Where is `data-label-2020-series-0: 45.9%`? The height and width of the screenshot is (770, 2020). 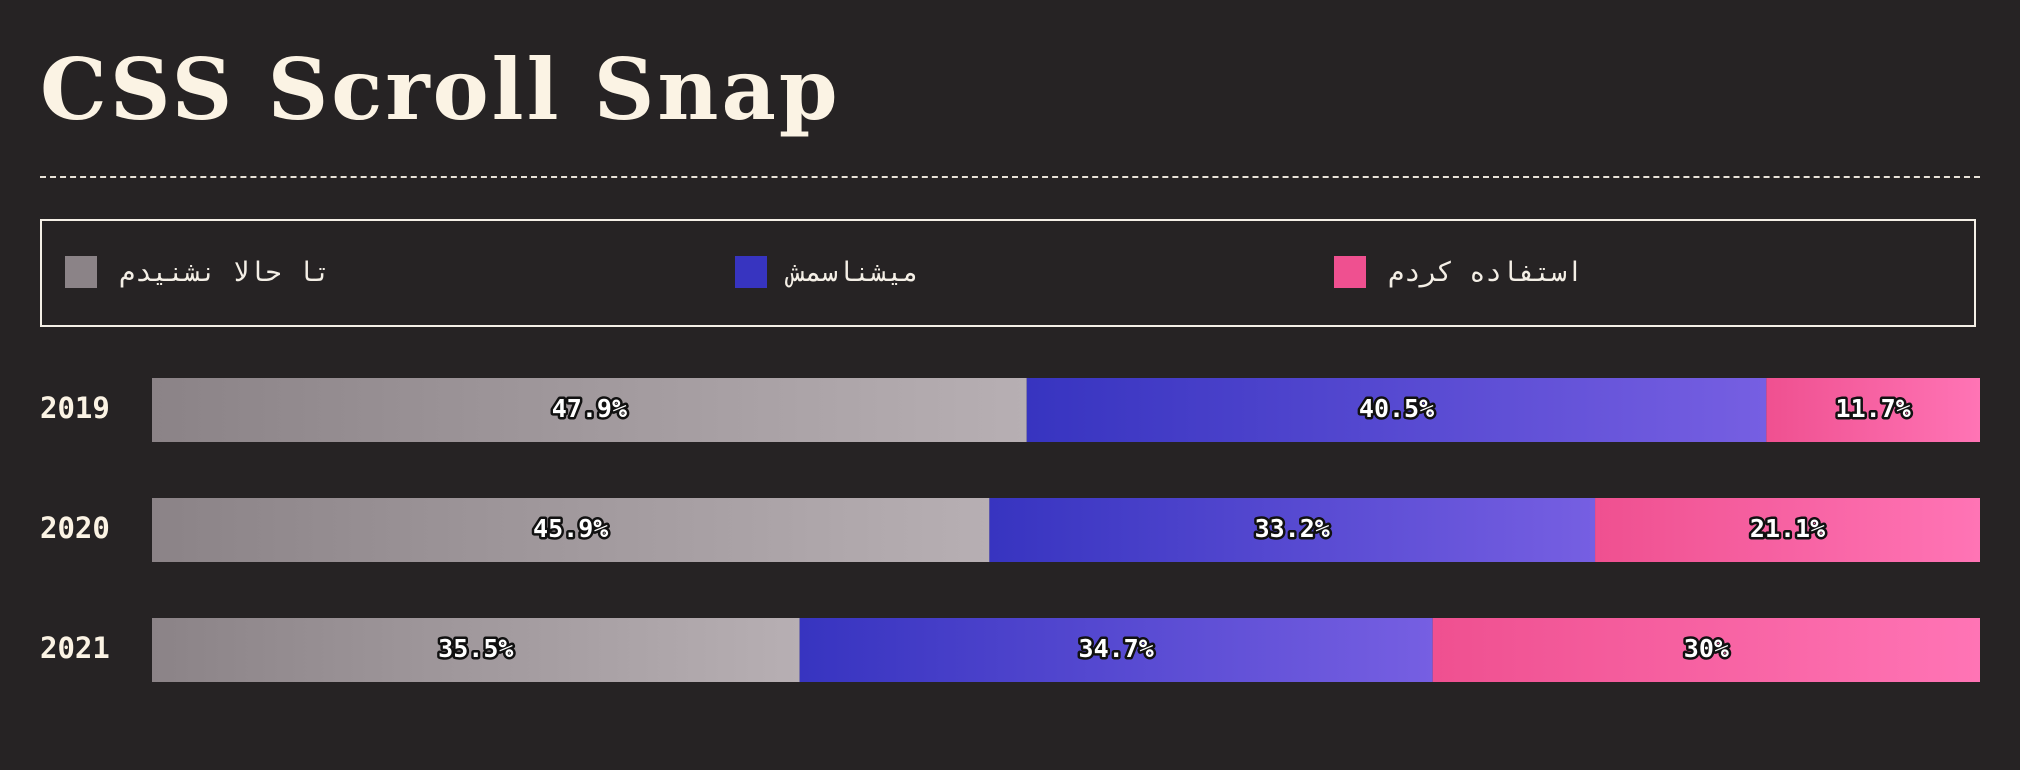
data-label-2020-series-0: 45.9% is located at coordinates (570, 528).